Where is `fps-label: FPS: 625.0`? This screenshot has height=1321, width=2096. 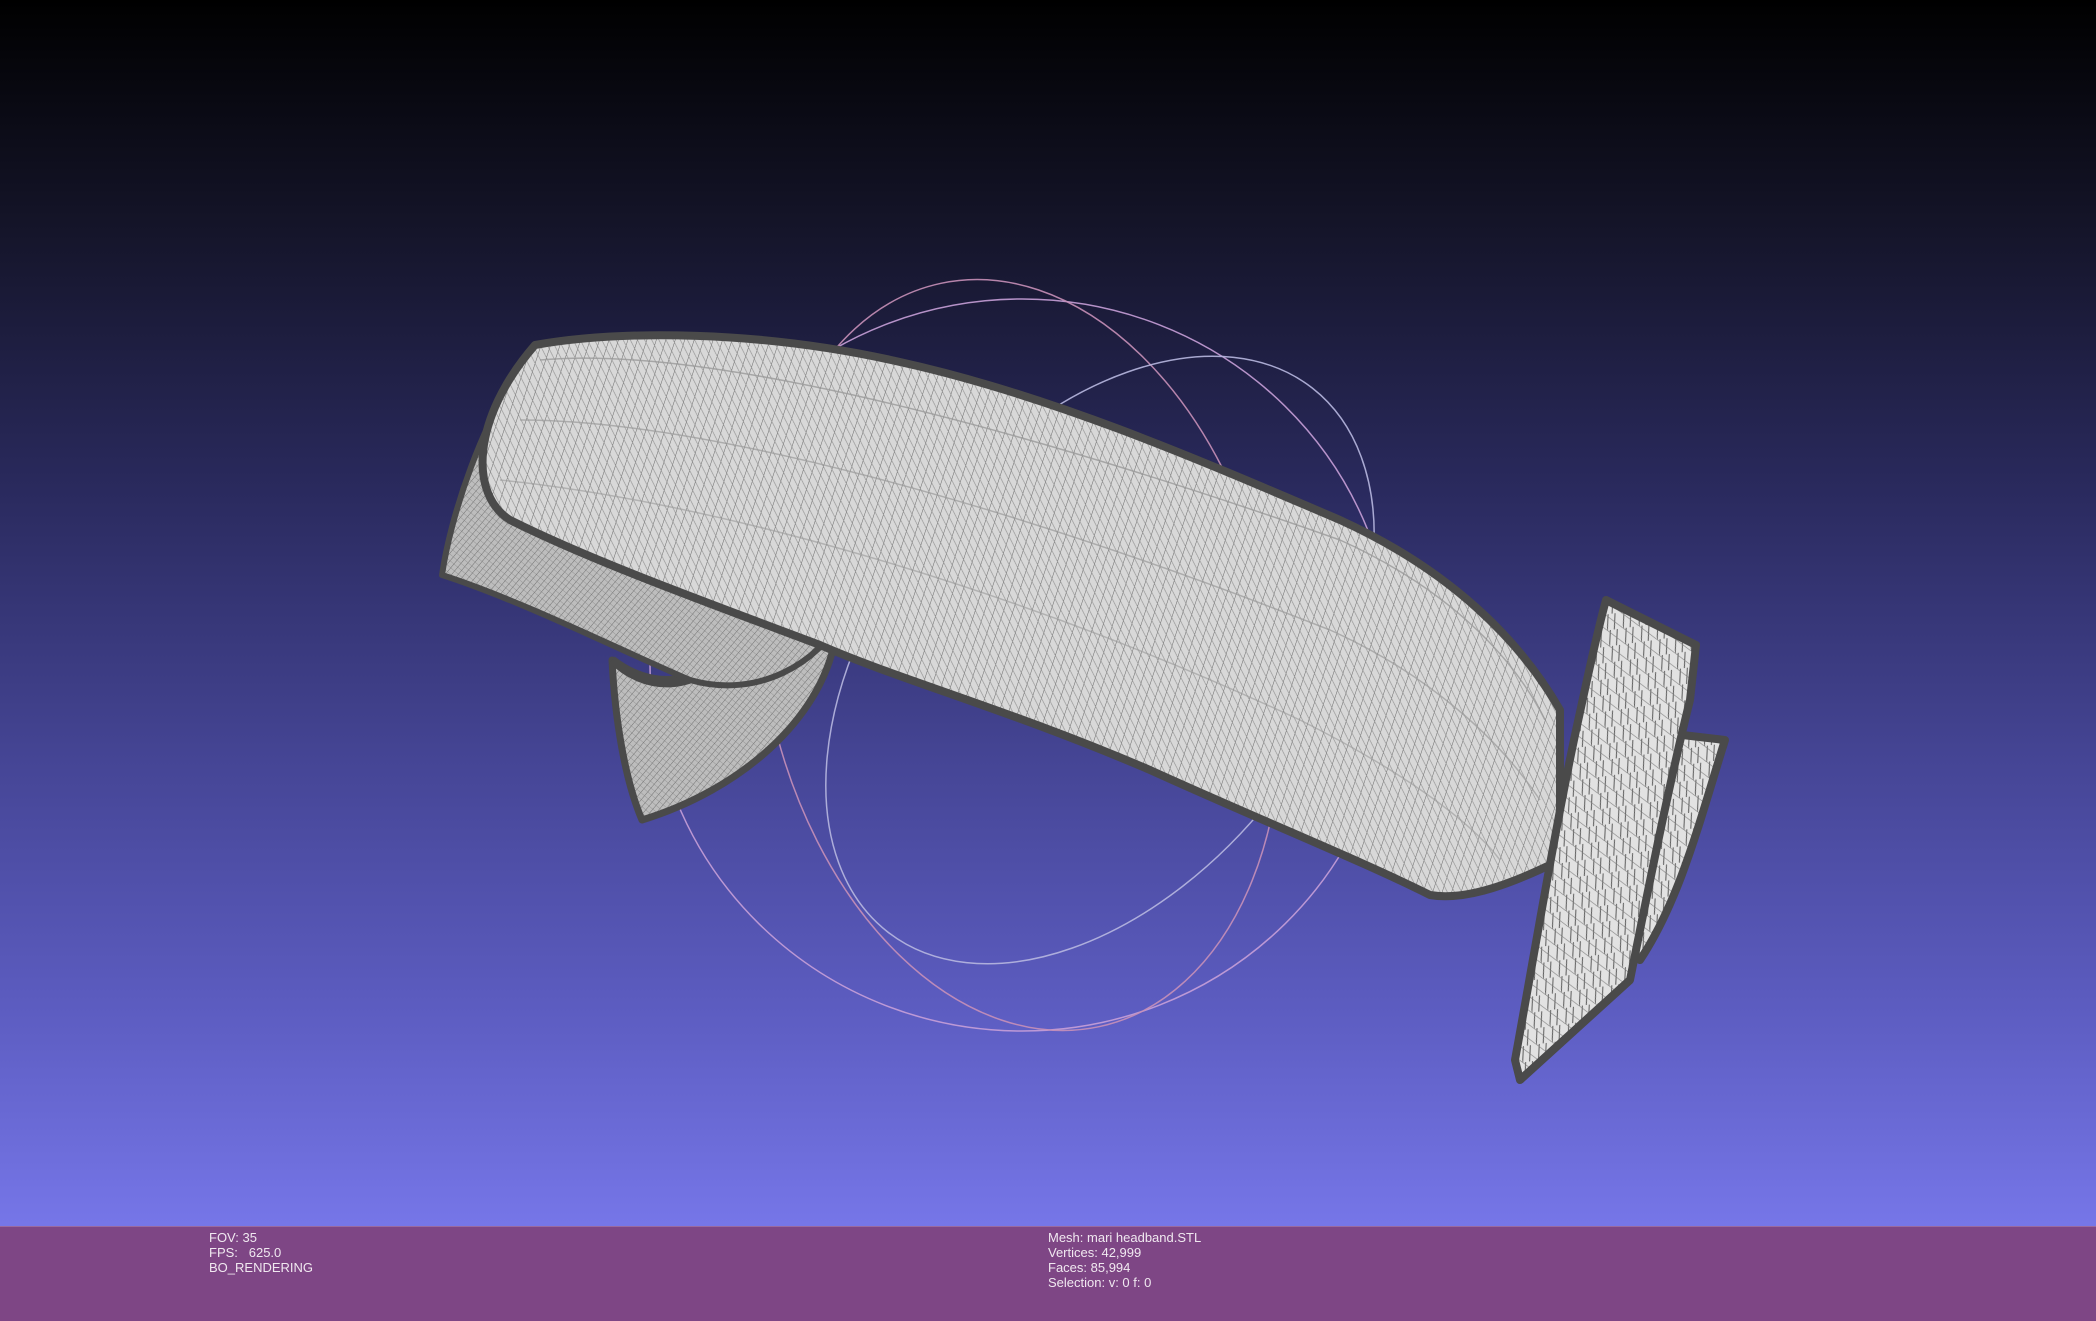 fps-label: FPS: 625.0 is located at coordinates (245, 1252).